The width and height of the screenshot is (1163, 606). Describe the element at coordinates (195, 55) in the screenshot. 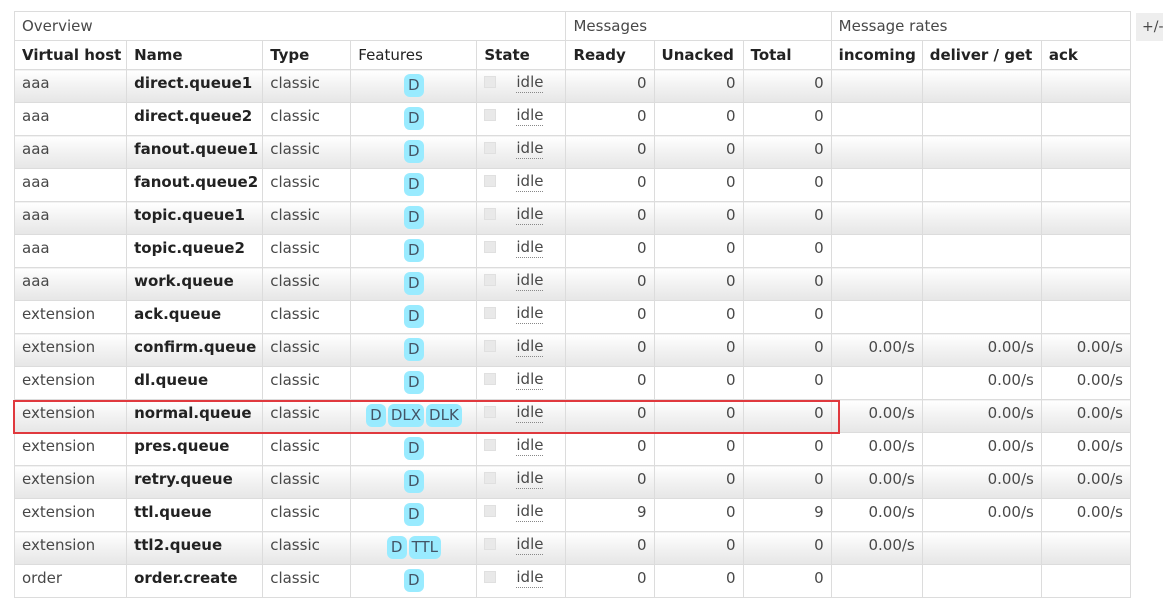

I see `col-name: Name` at that location.